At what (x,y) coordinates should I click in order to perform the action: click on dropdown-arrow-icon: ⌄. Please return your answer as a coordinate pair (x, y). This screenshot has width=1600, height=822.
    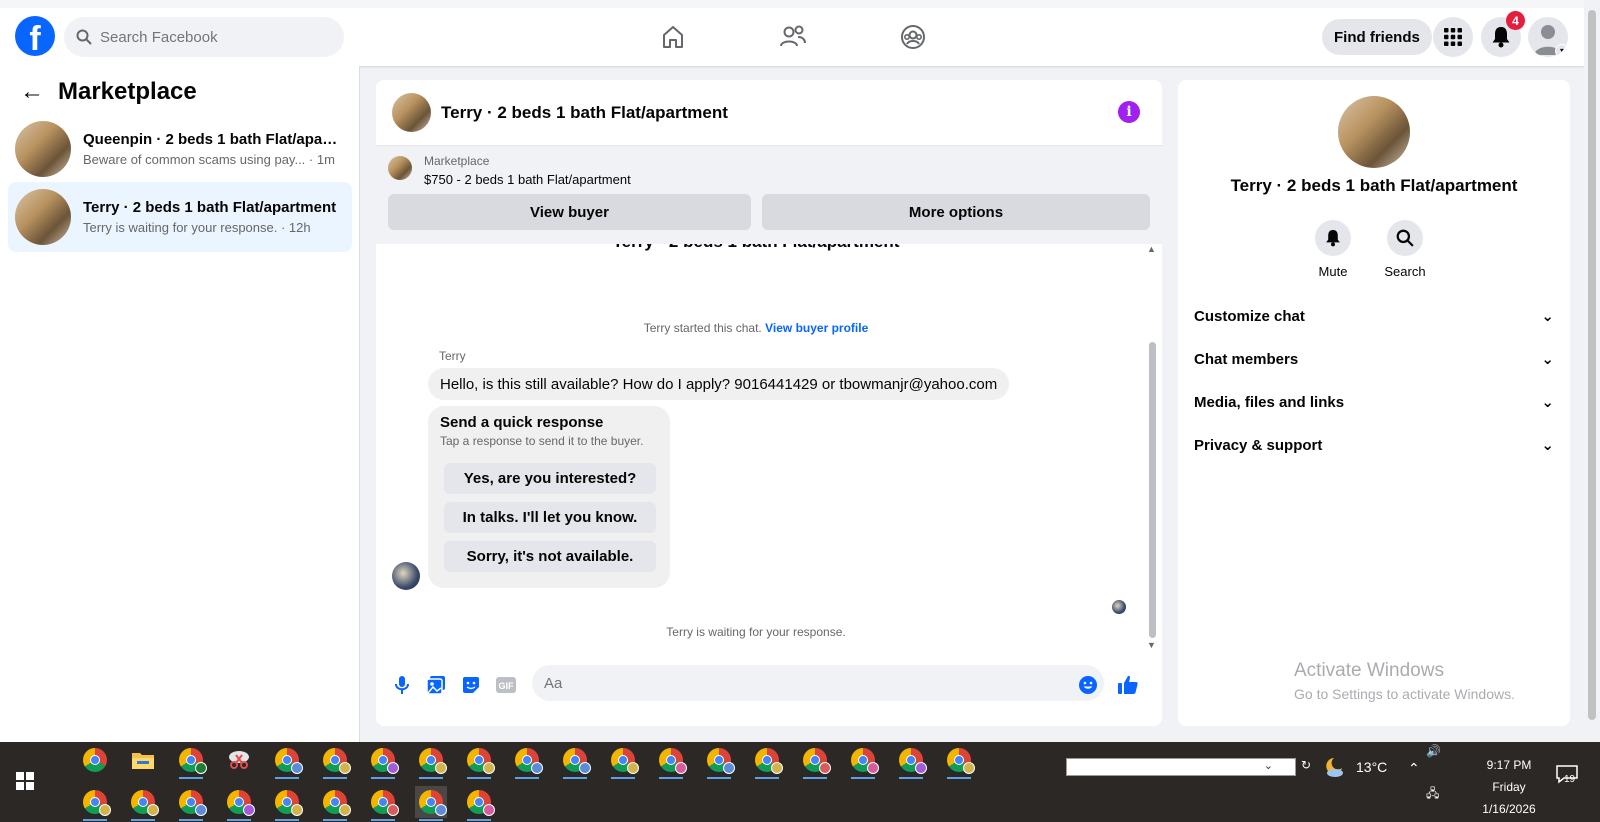
    Looking at the image, I should click on (1268, 765).